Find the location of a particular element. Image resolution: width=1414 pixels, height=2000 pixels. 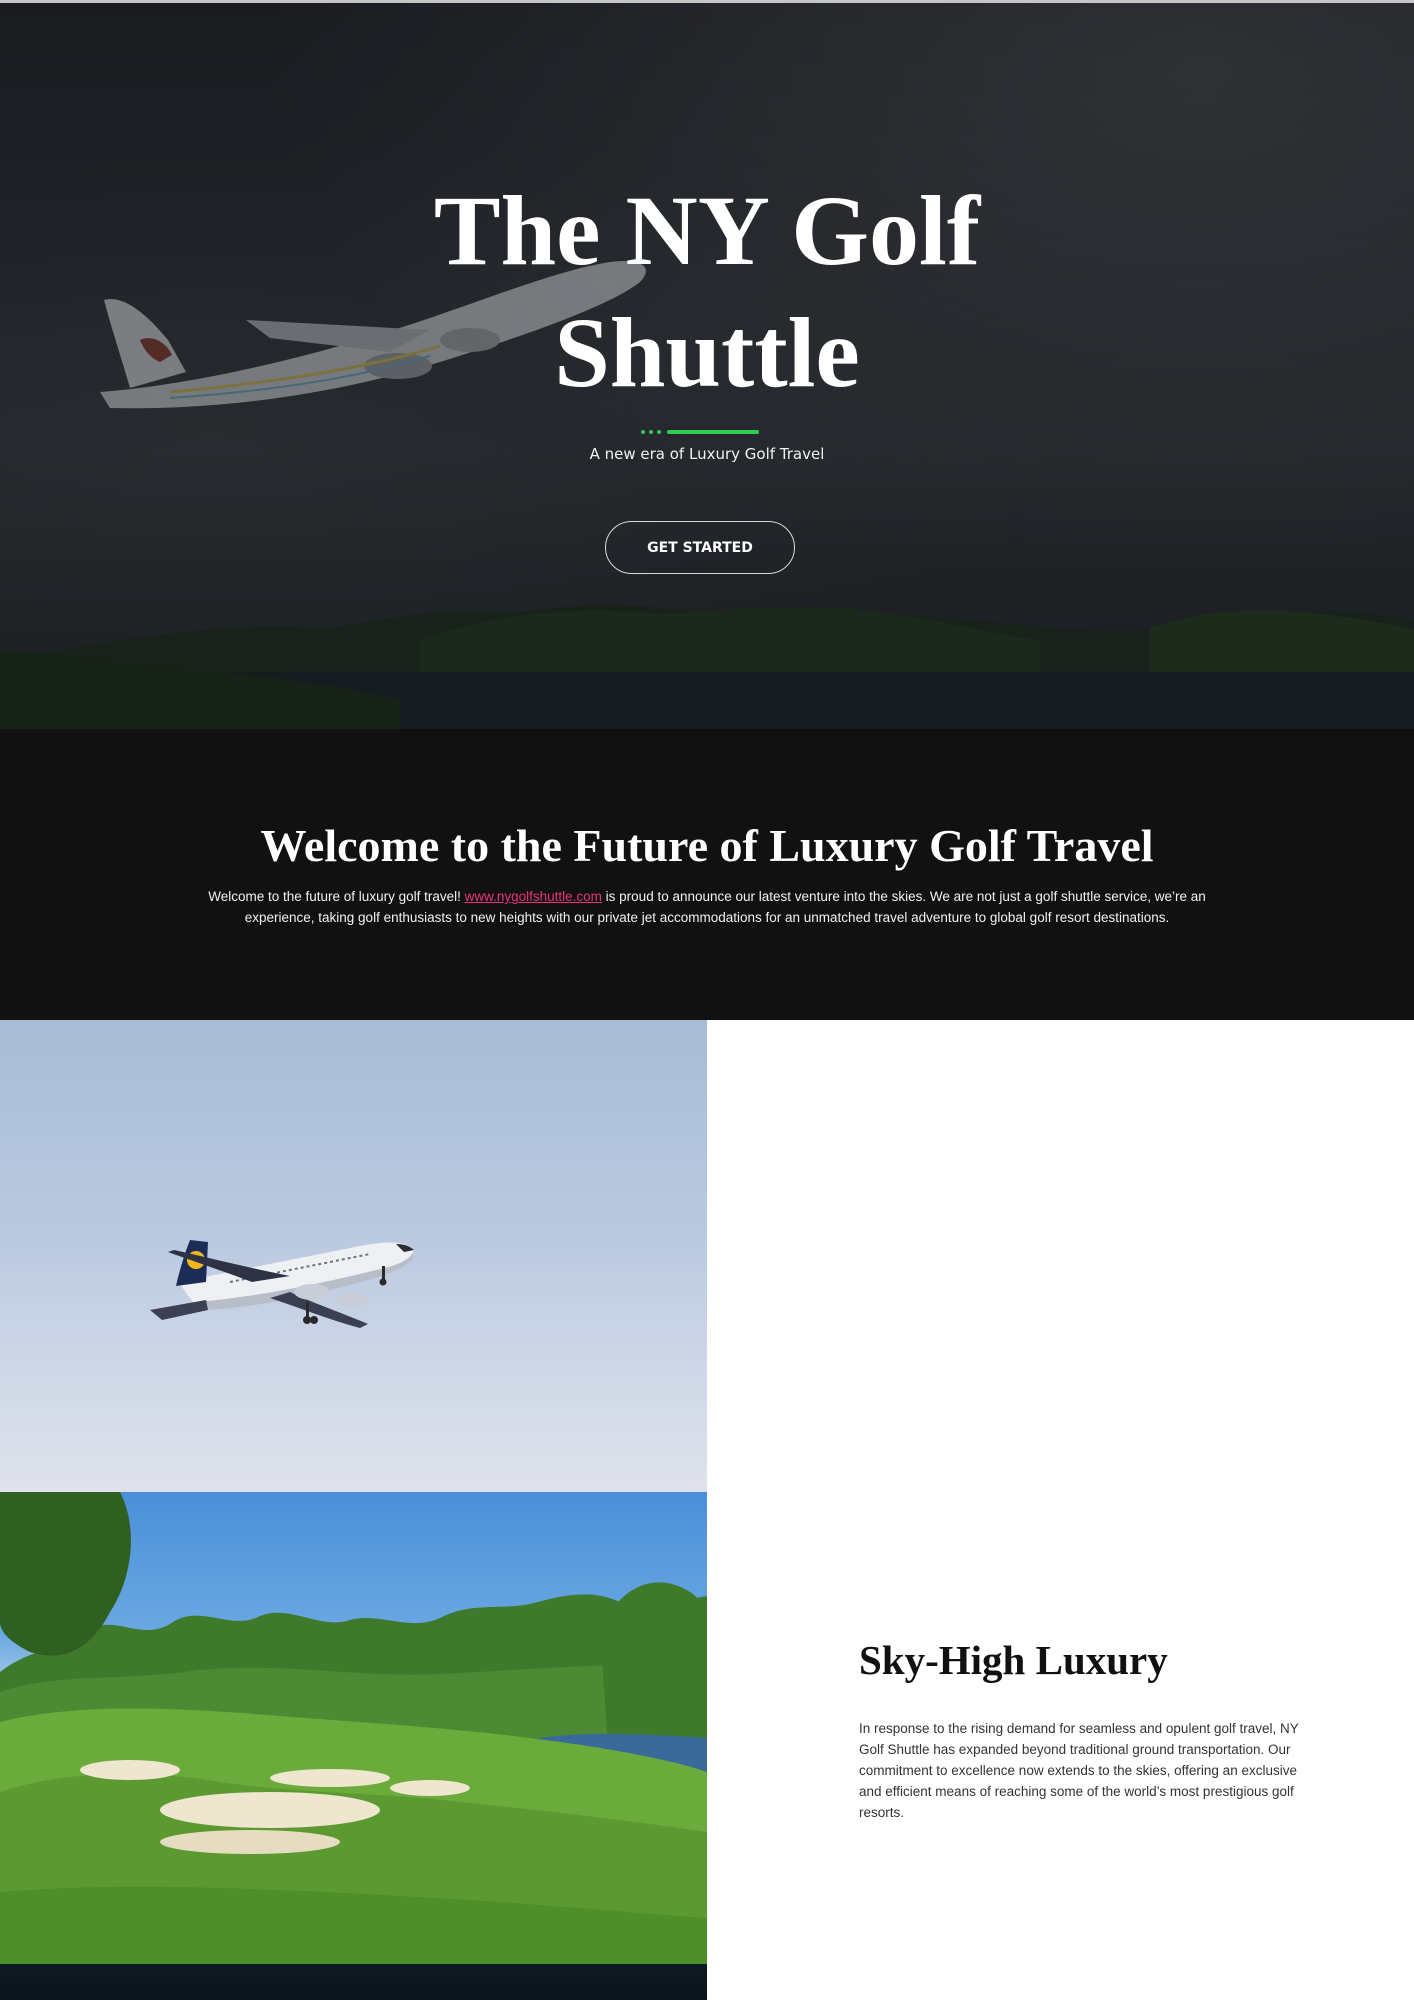

night-sky-photo is located at coordinates (353, 1982).